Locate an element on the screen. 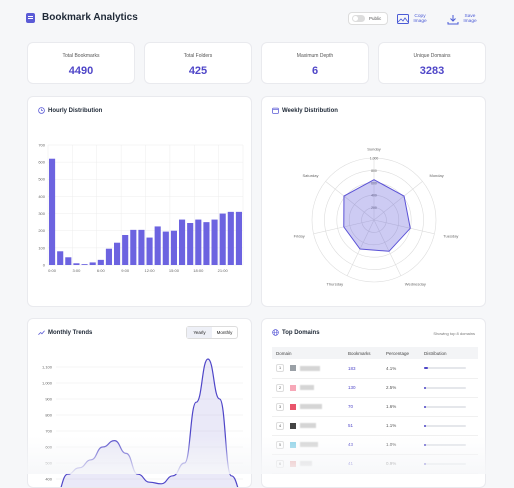  x-tick-label: 12:00 is located at coordinates (150, 270).